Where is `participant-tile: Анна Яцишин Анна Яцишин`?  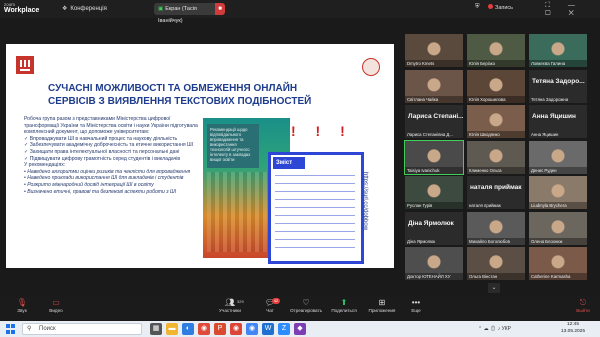 participant-tile: Анна Яцишин Анна Яцишин is located at coordinates (558, 121).